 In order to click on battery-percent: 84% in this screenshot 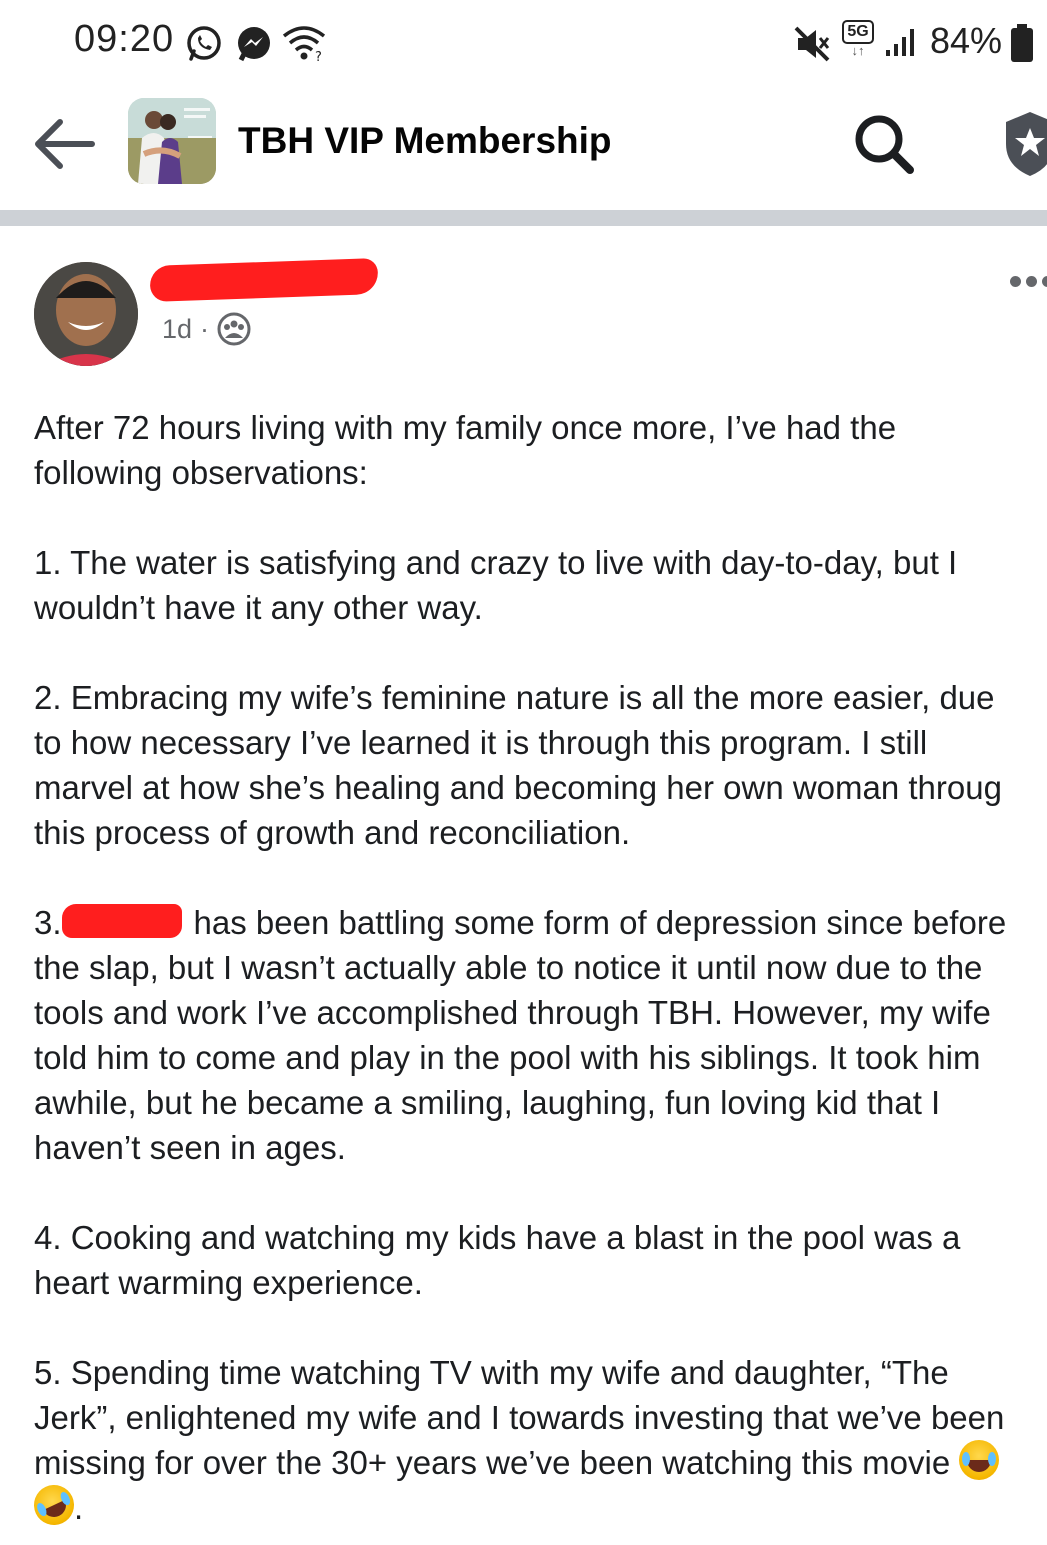, I will do `click(966, 40)`.